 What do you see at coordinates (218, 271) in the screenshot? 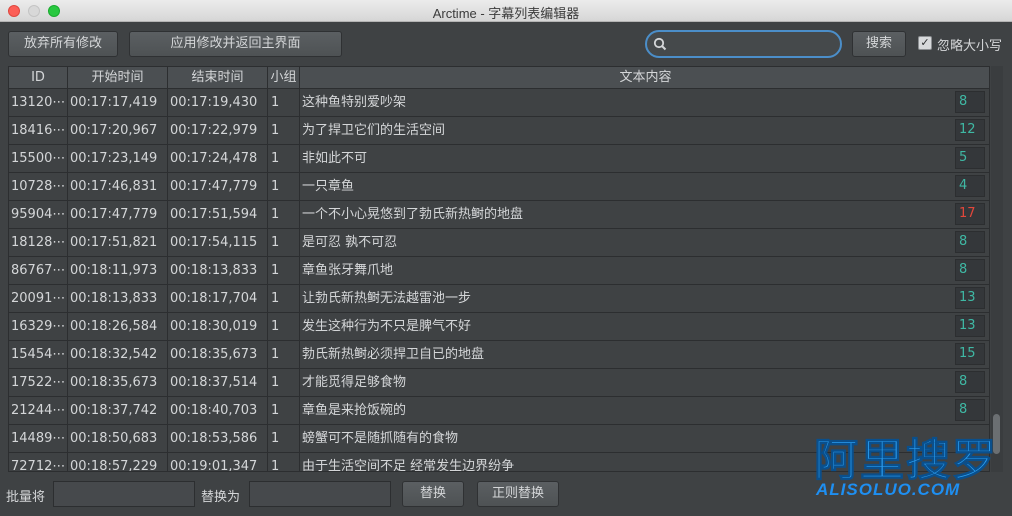
I see `cell-end-time: 00:18:13,833` at bounding box center [218, 271].